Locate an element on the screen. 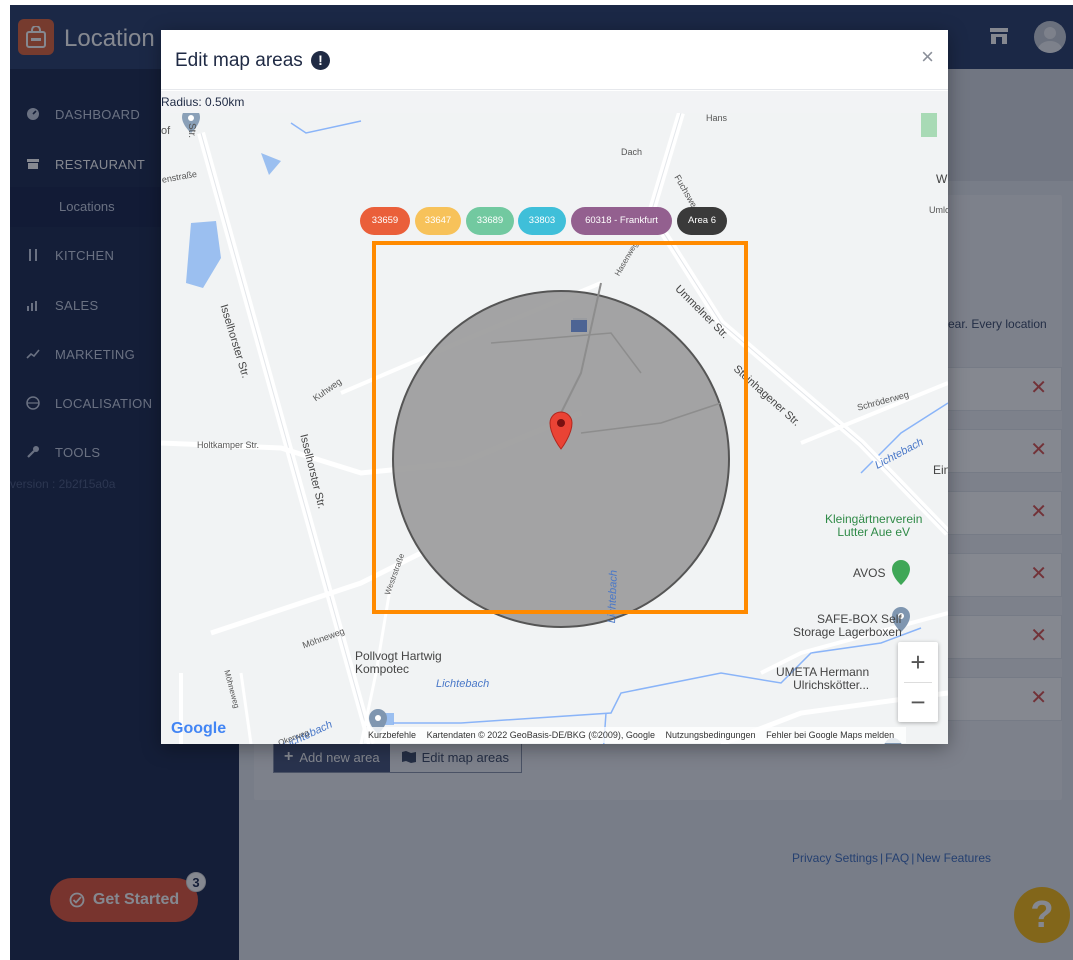 Image resolution: width=1073 pixels, height=960 pixels. area-tag-33659: 33659 is located at coordinates (385, 221).